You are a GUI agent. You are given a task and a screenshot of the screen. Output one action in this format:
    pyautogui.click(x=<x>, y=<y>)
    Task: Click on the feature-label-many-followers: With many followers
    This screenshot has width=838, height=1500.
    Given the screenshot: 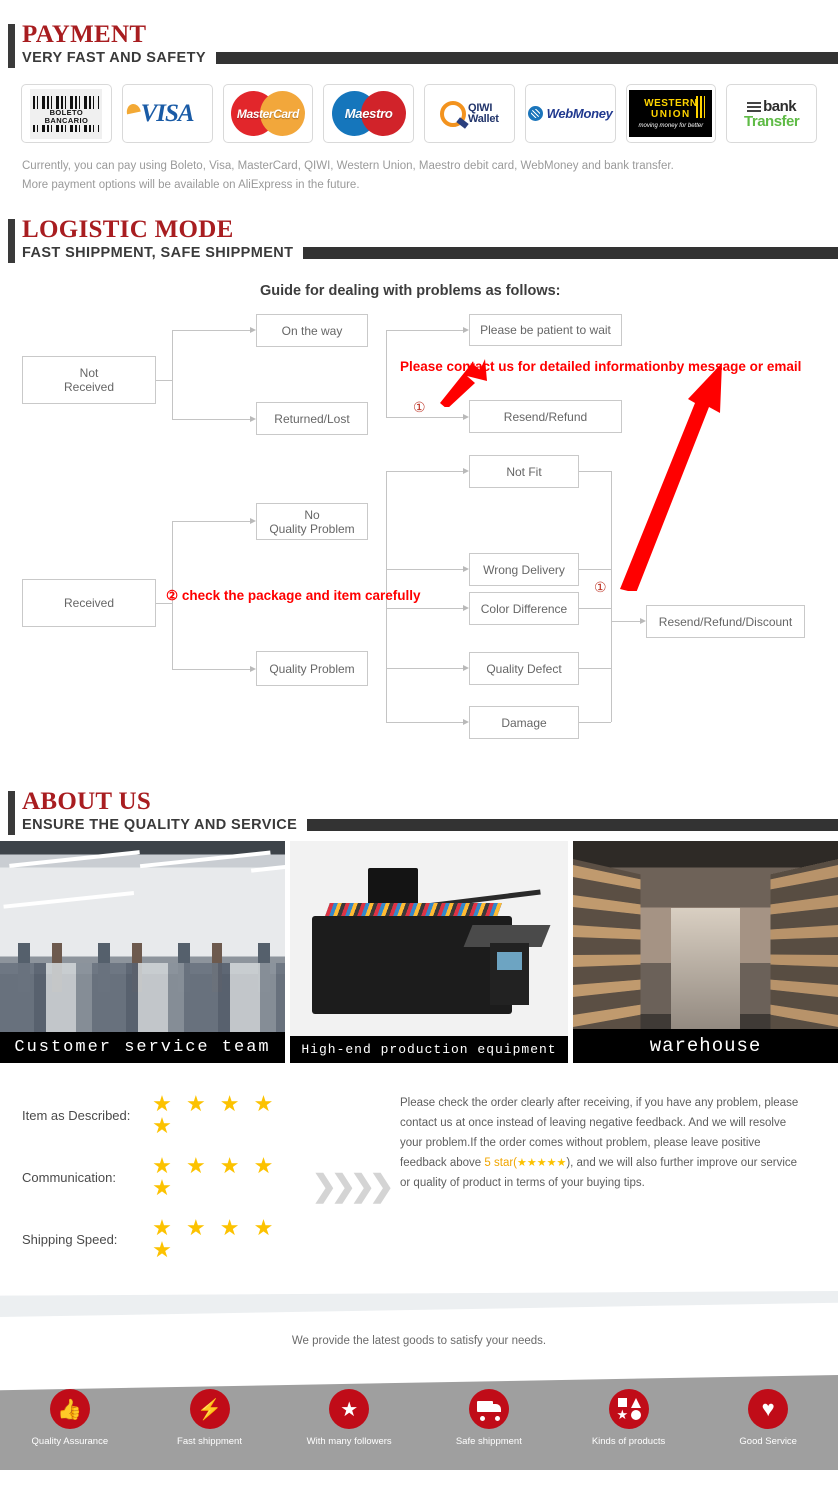 What is the action you would take?
    pyautogui.click(x=349, y=1441)
    